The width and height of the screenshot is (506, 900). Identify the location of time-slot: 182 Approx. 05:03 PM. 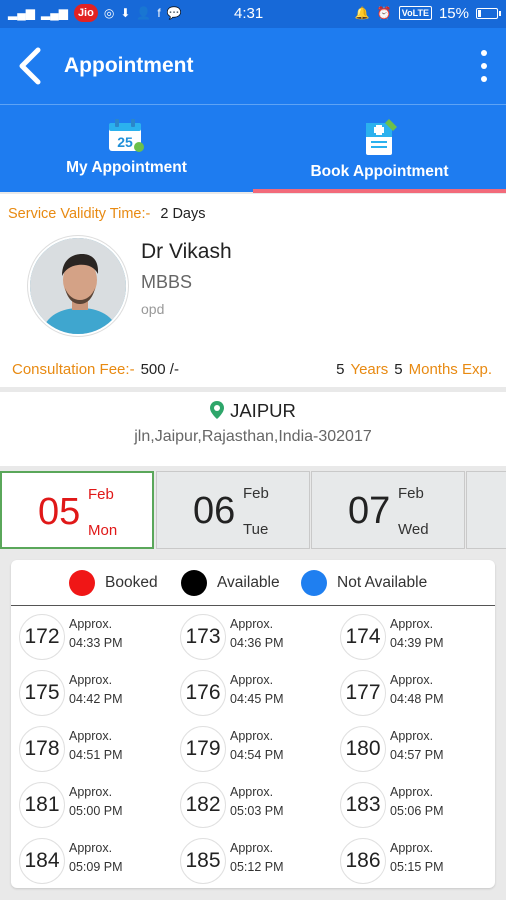
(254, 804).